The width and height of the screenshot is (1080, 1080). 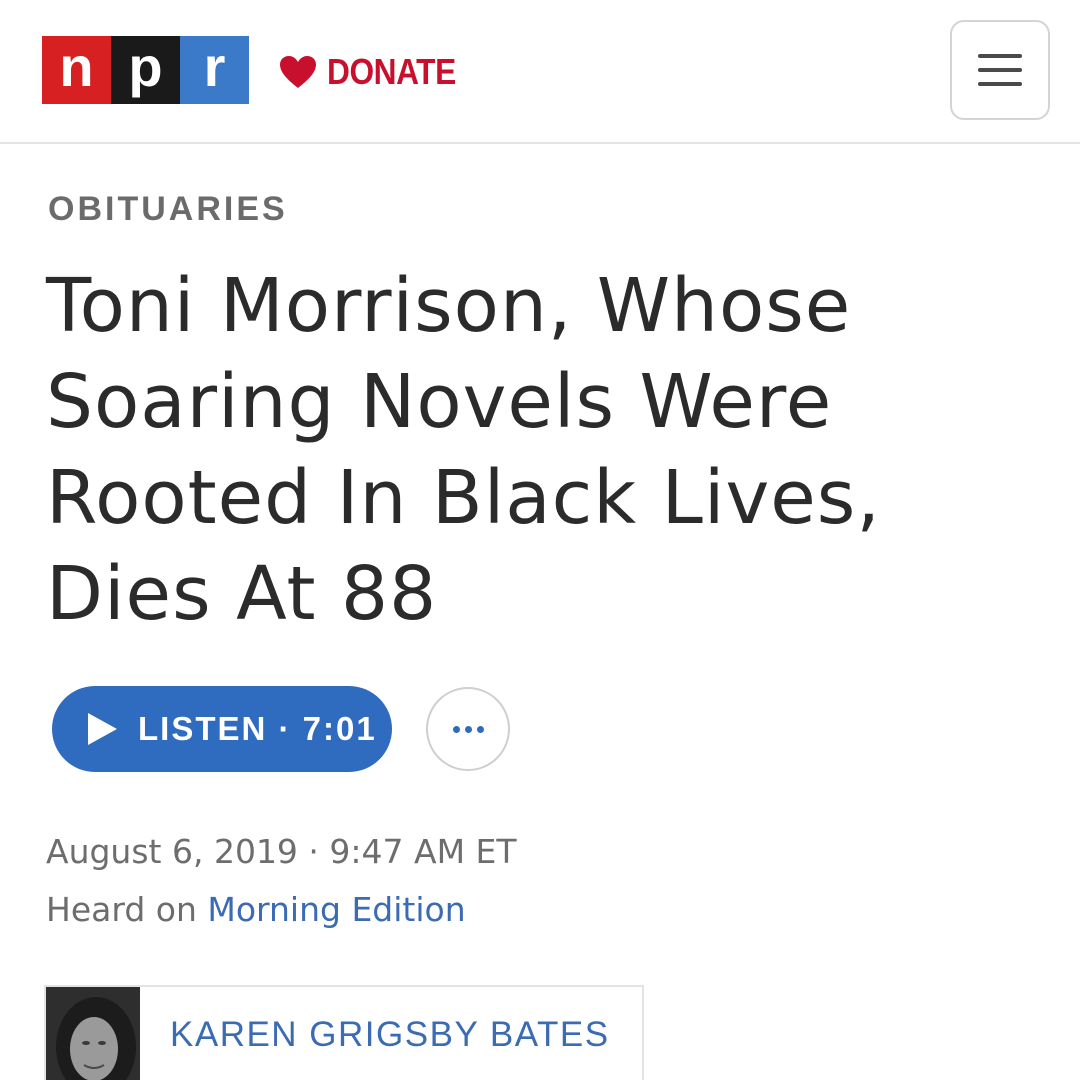 I want to click on author-byline: KAREN GRIGSBY BATES, so click(x=344, y=1032).